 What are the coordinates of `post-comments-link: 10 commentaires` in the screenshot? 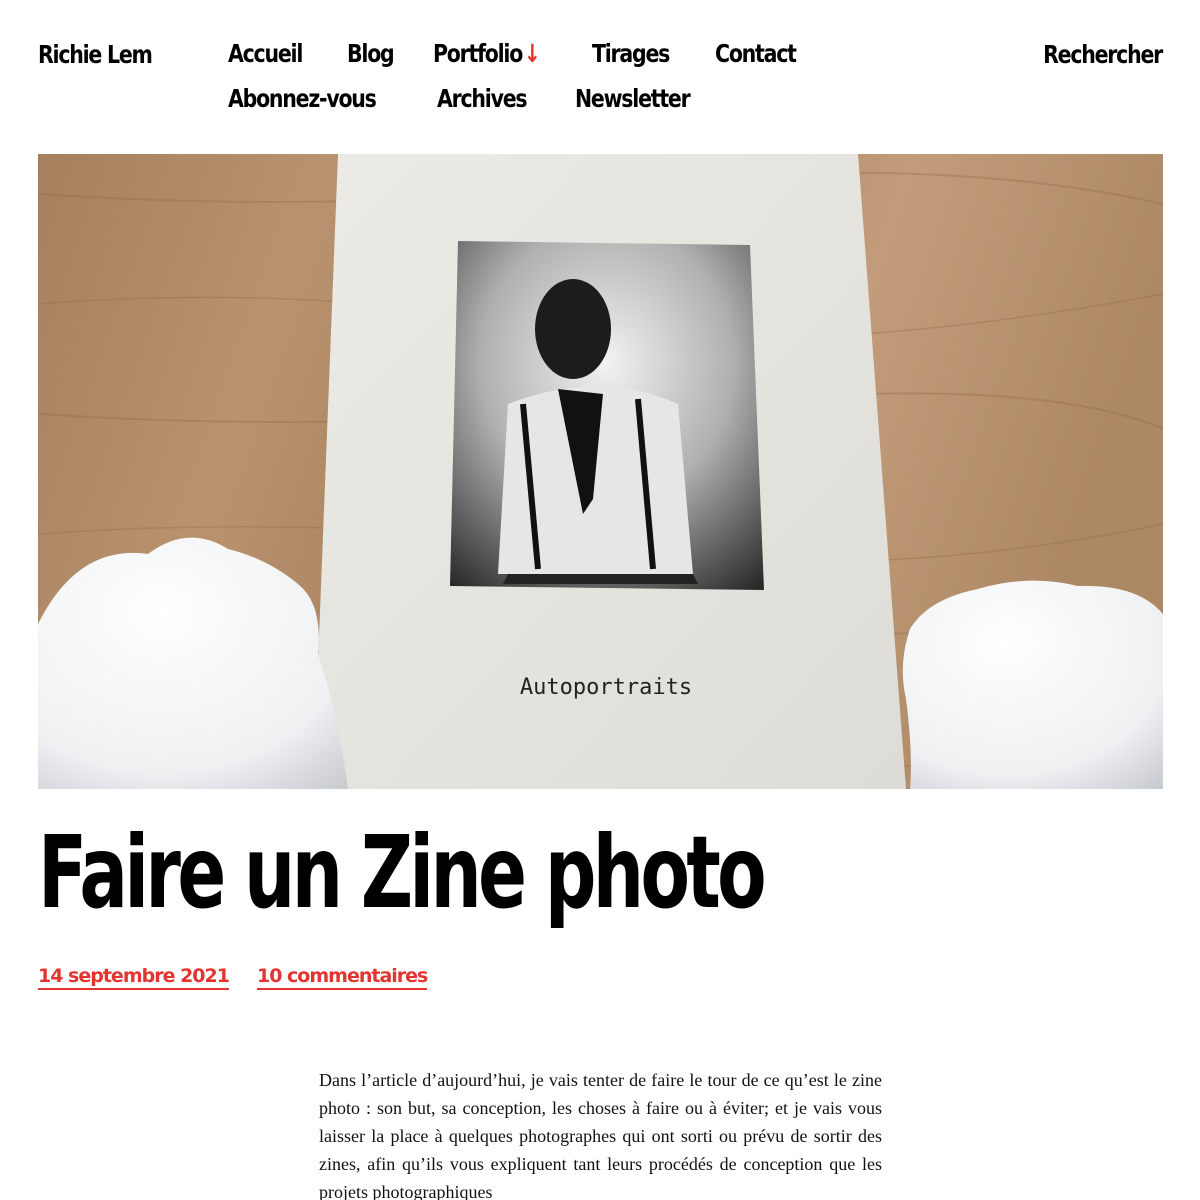 It's located at (342, 977).